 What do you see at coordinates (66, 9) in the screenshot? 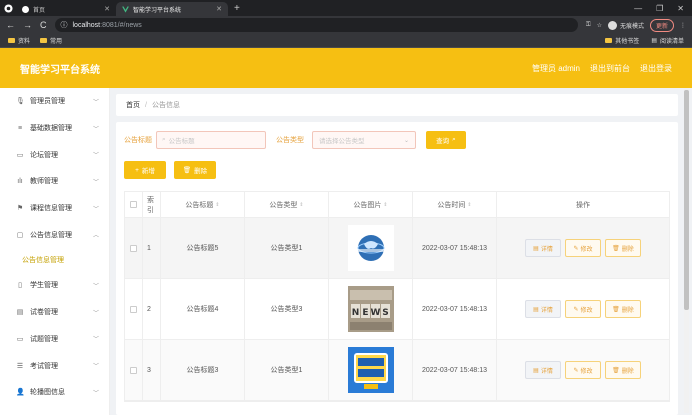
I see `tab-home: 首页 ✕` at bounding box center [66, 9].